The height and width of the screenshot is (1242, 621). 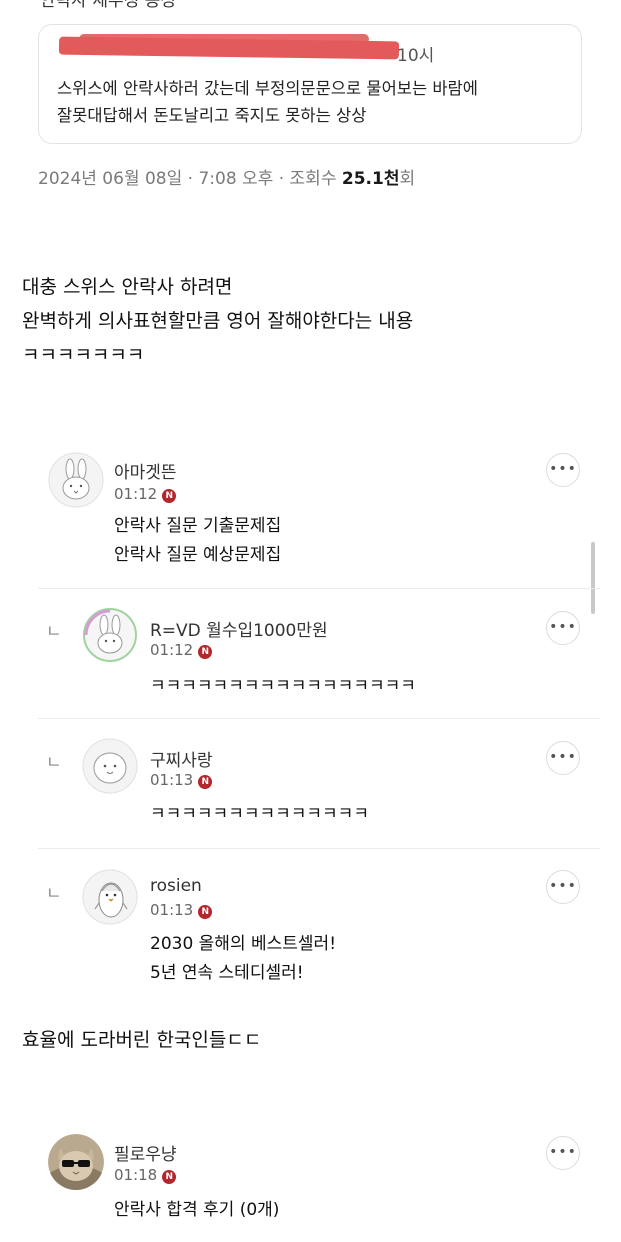 I want to click on comment-username: 아마겟뜬, so click(x=145, y=470).